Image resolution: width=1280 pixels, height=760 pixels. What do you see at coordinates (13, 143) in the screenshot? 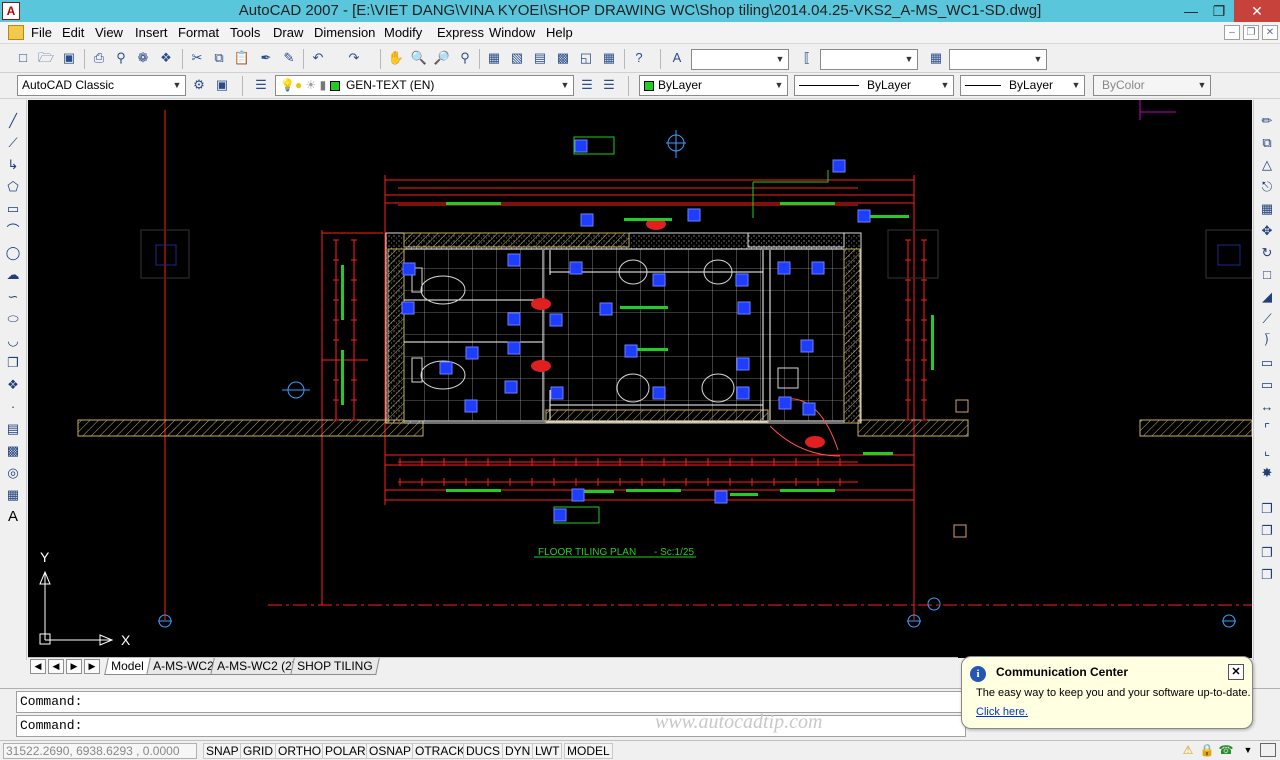
I see `construction-line-icon: ⟋` at bounding box center [13, 143].